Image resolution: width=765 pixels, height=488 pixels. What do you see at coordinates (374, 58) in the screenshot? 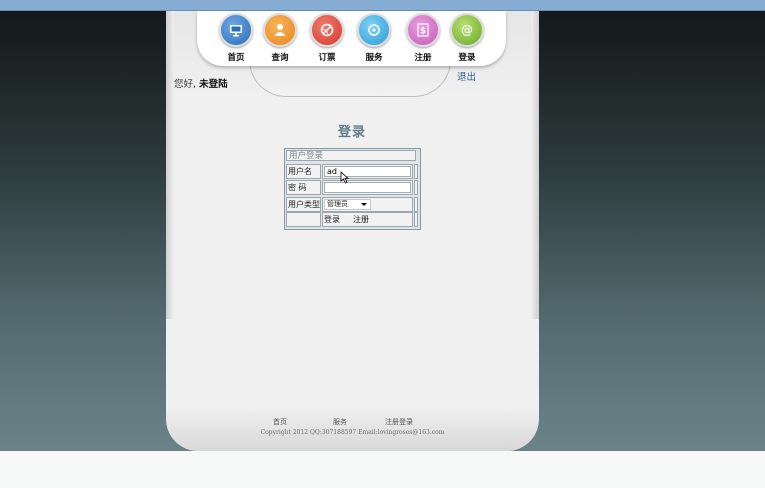
I see `nav-label-service: 服务` at bounding box center [374, 58].